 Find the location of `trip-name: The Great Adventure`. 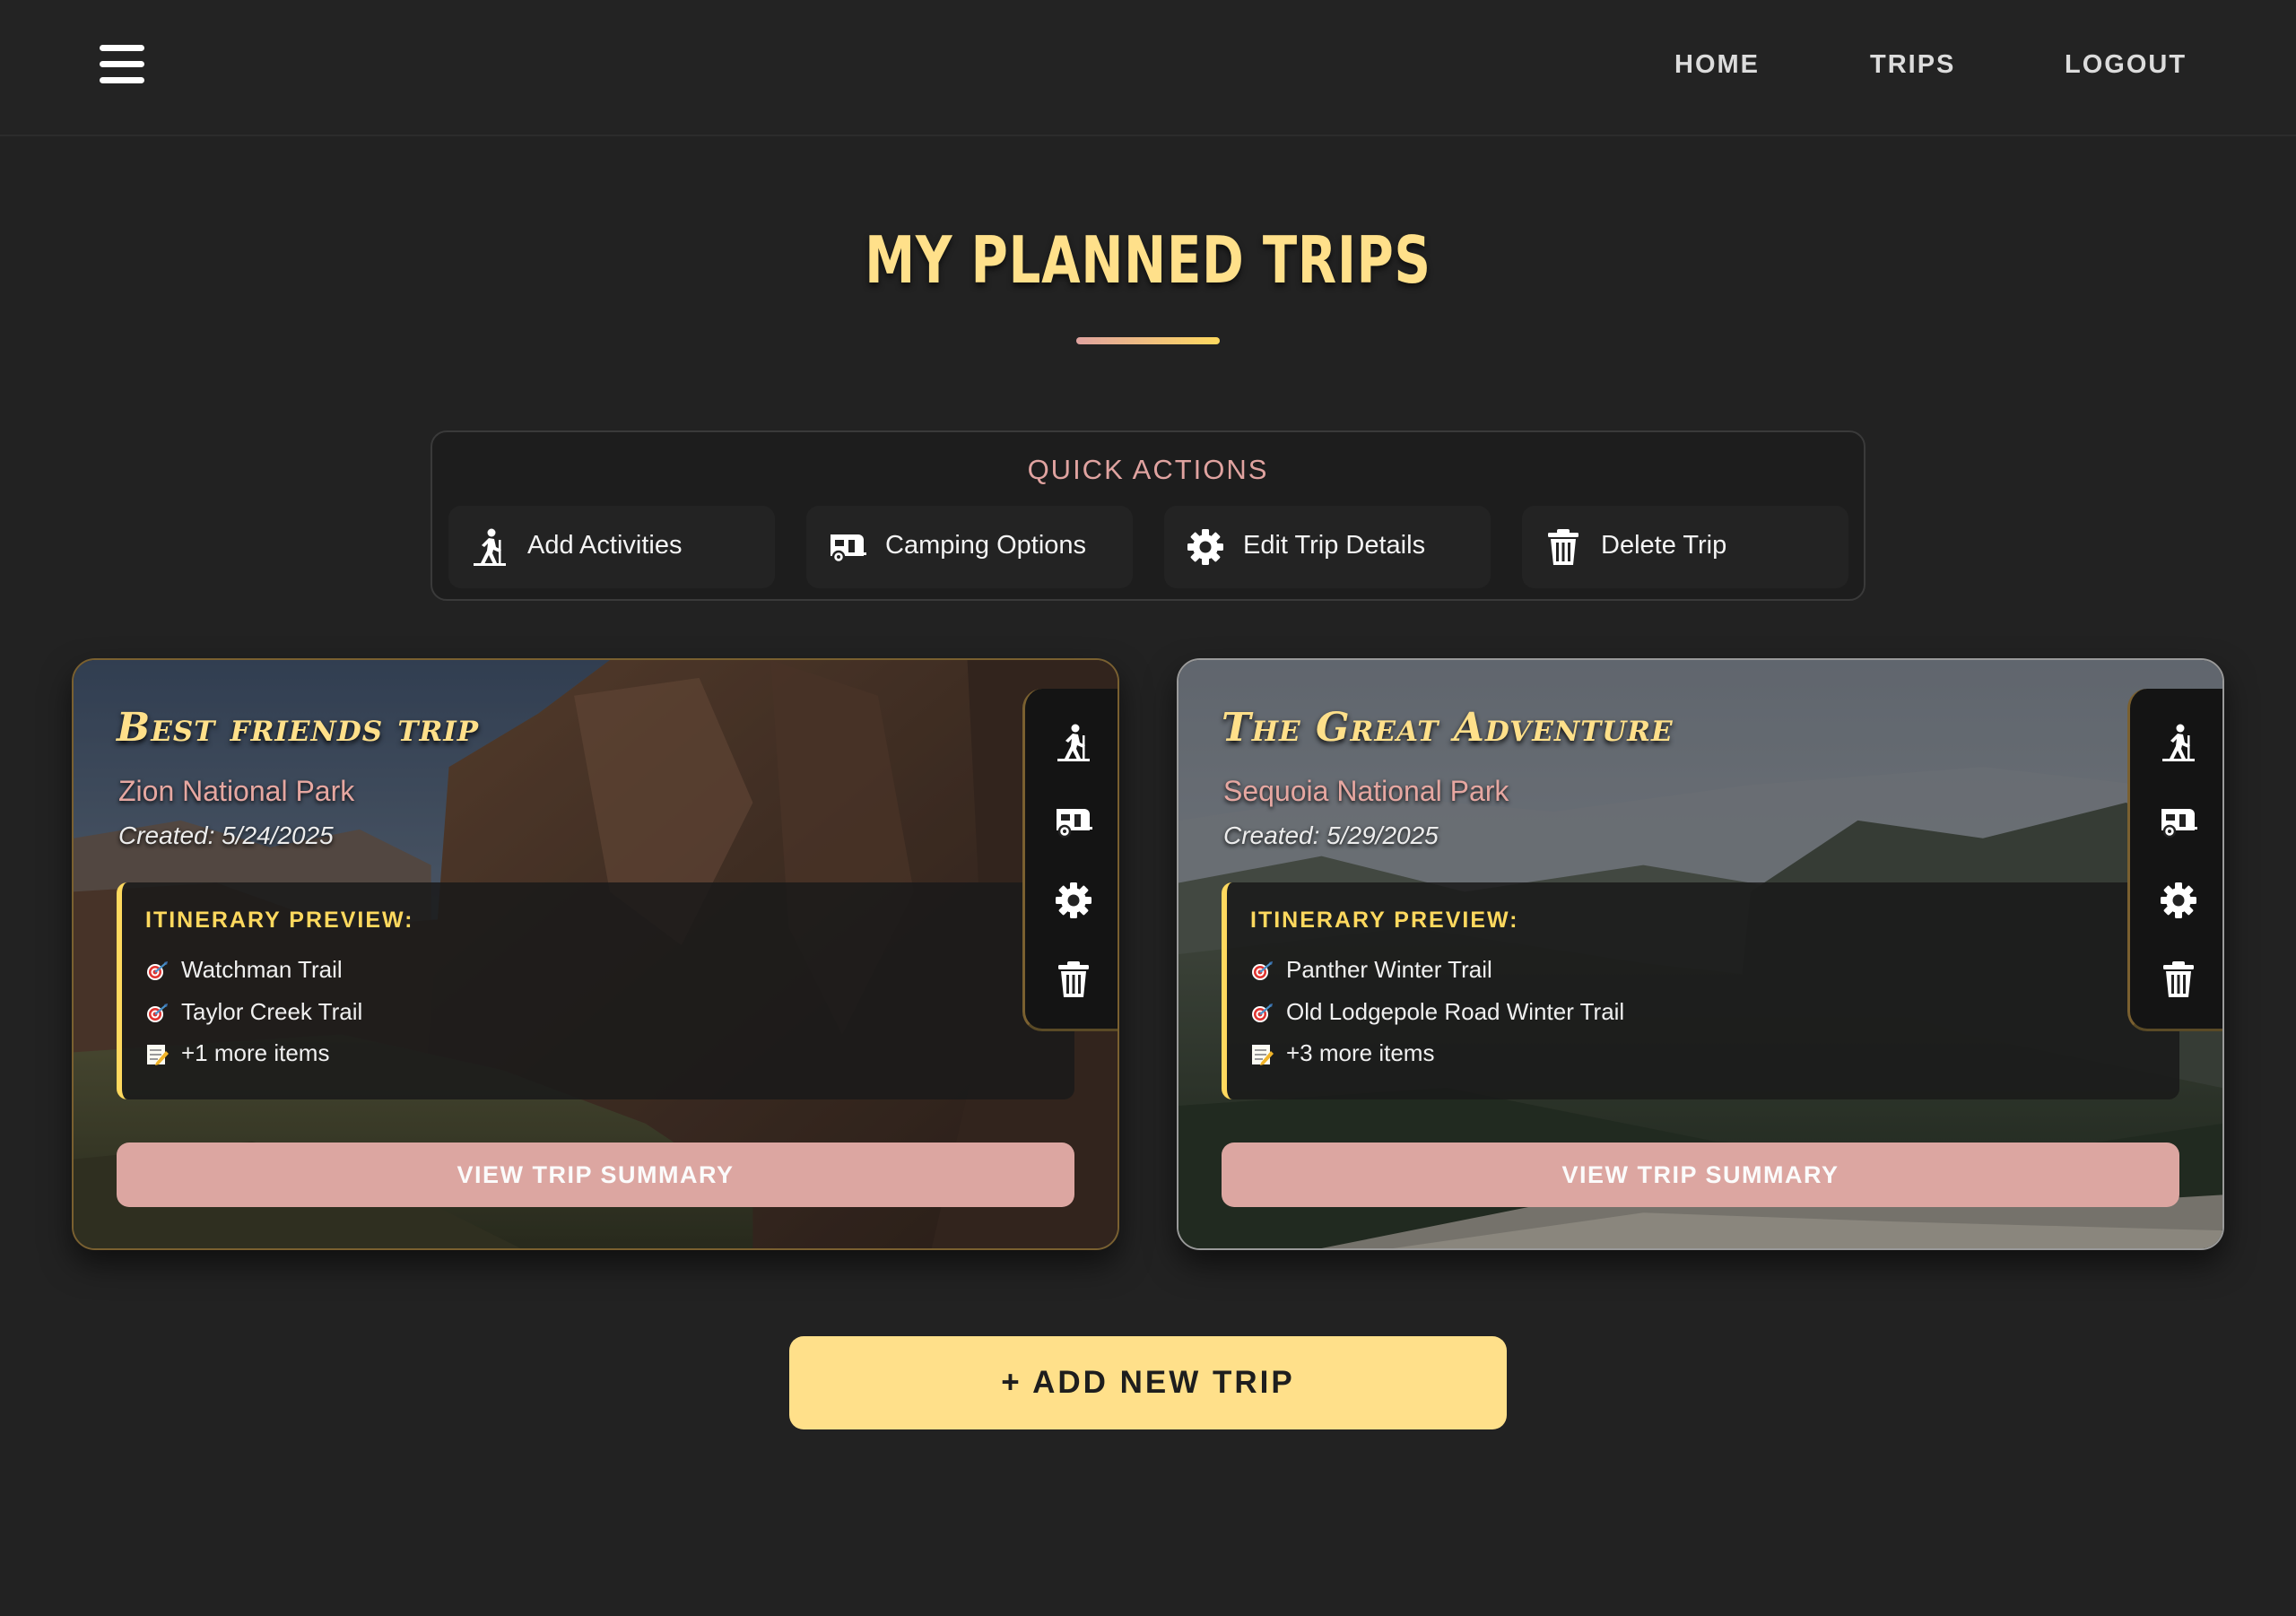

trip-name: The Great Adventure is located at coordinates (1448, 728).